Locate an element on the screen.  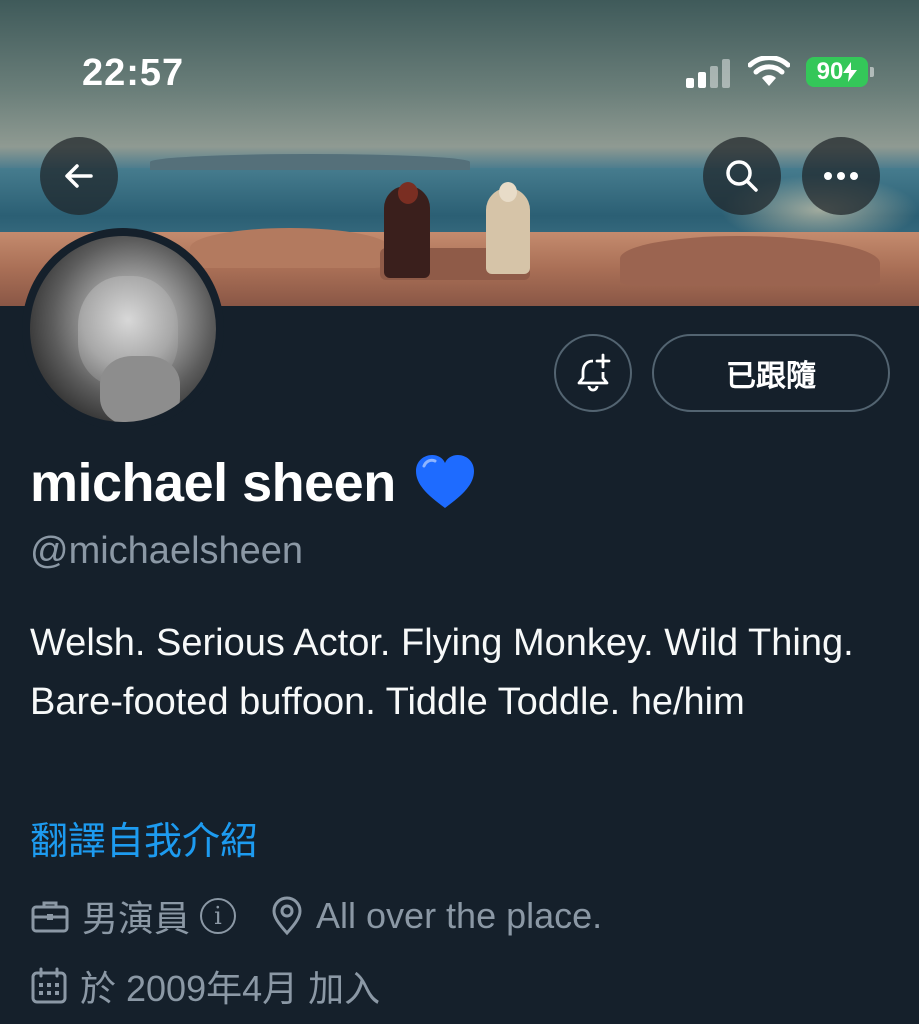
profile-handle: @michaelsheen is located at coordinates (167, 551).